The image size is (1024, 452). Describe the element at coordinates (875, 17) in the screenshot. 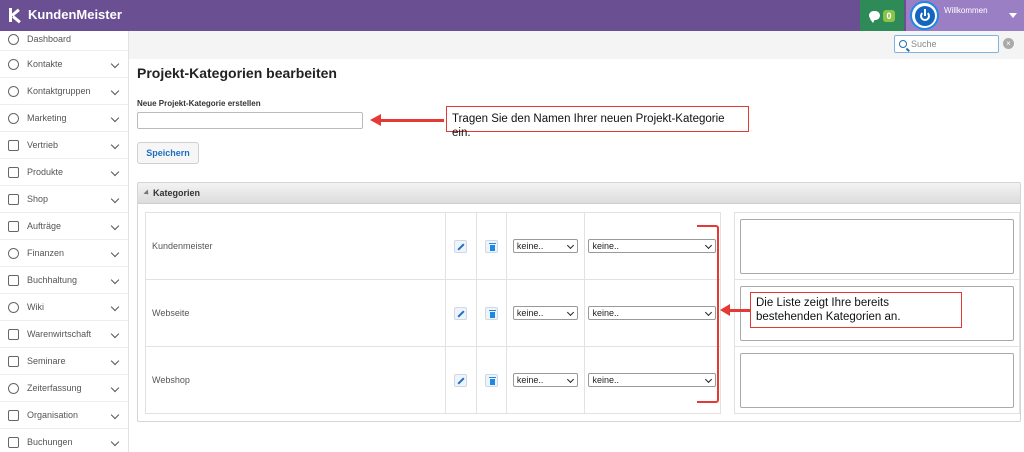

I see `chat-bubble-icon` at that location.